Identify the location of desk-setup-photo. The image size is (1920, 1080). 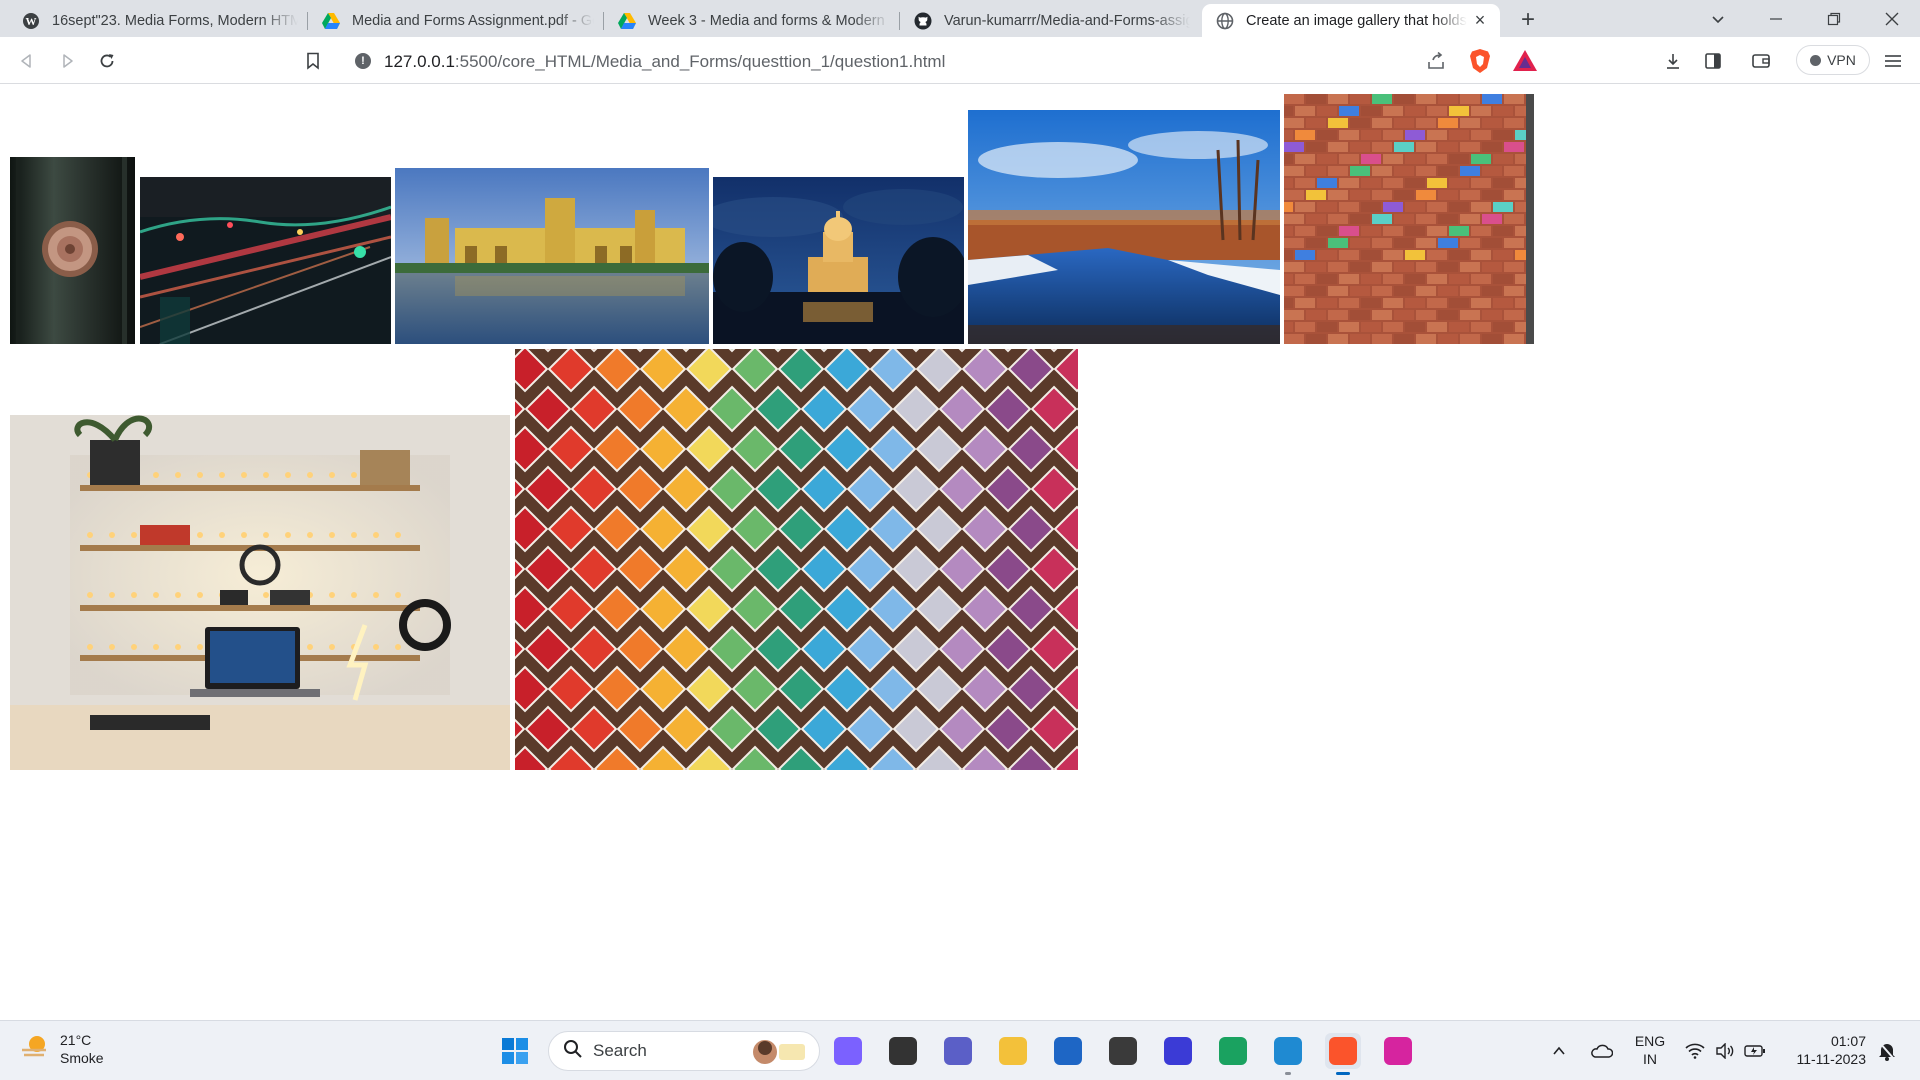
(260, 592).